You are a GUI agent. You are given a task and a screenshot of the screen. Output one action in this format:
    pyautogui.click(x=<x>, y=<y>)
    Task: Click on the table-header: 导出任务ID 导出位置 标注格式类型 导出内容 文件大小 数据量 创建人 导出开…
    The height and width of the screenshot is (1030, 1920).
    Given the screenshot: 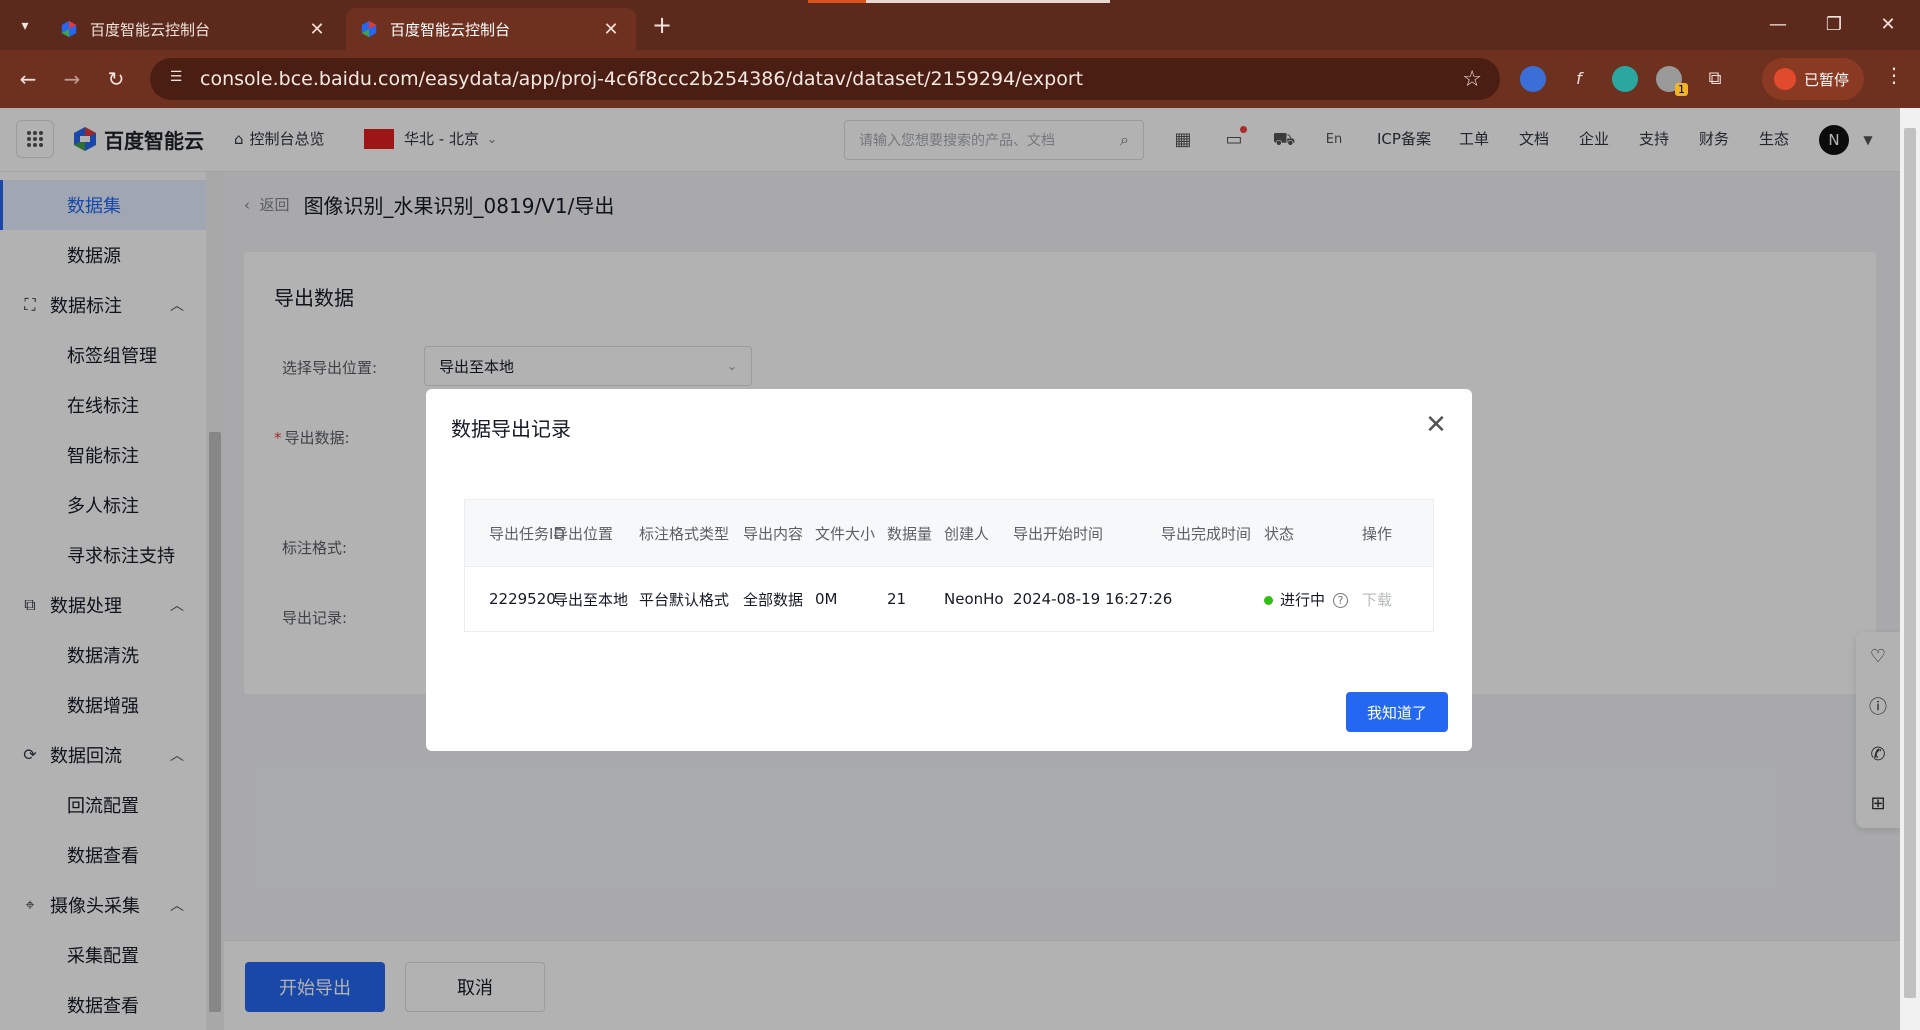 What is the action you would take?
    pyautogui.click(x=949, y=533)
    